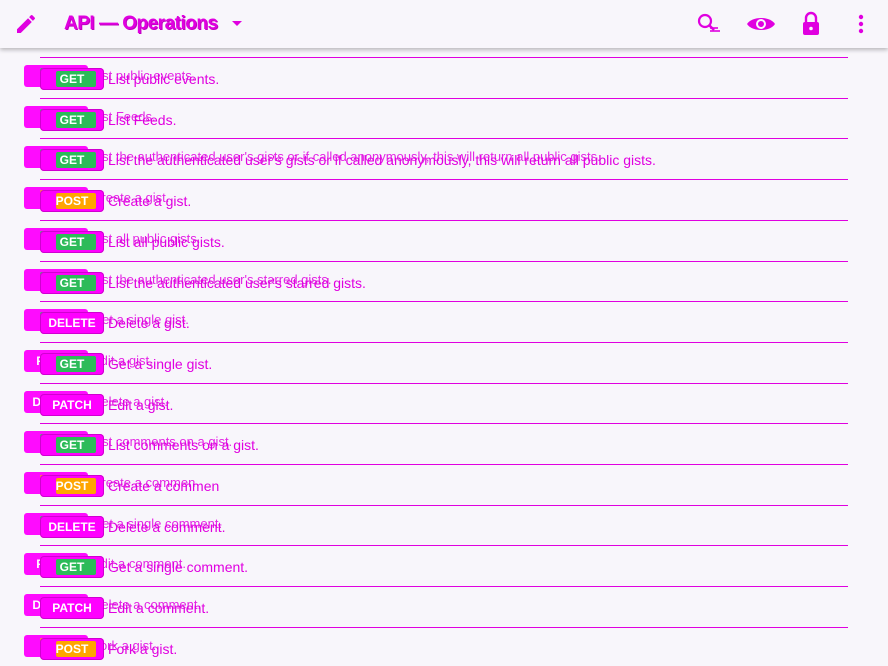  Describe the element at coordinates (140, 405) in the screenshot. I see `operation-summary: Edit a gist.` at that location.